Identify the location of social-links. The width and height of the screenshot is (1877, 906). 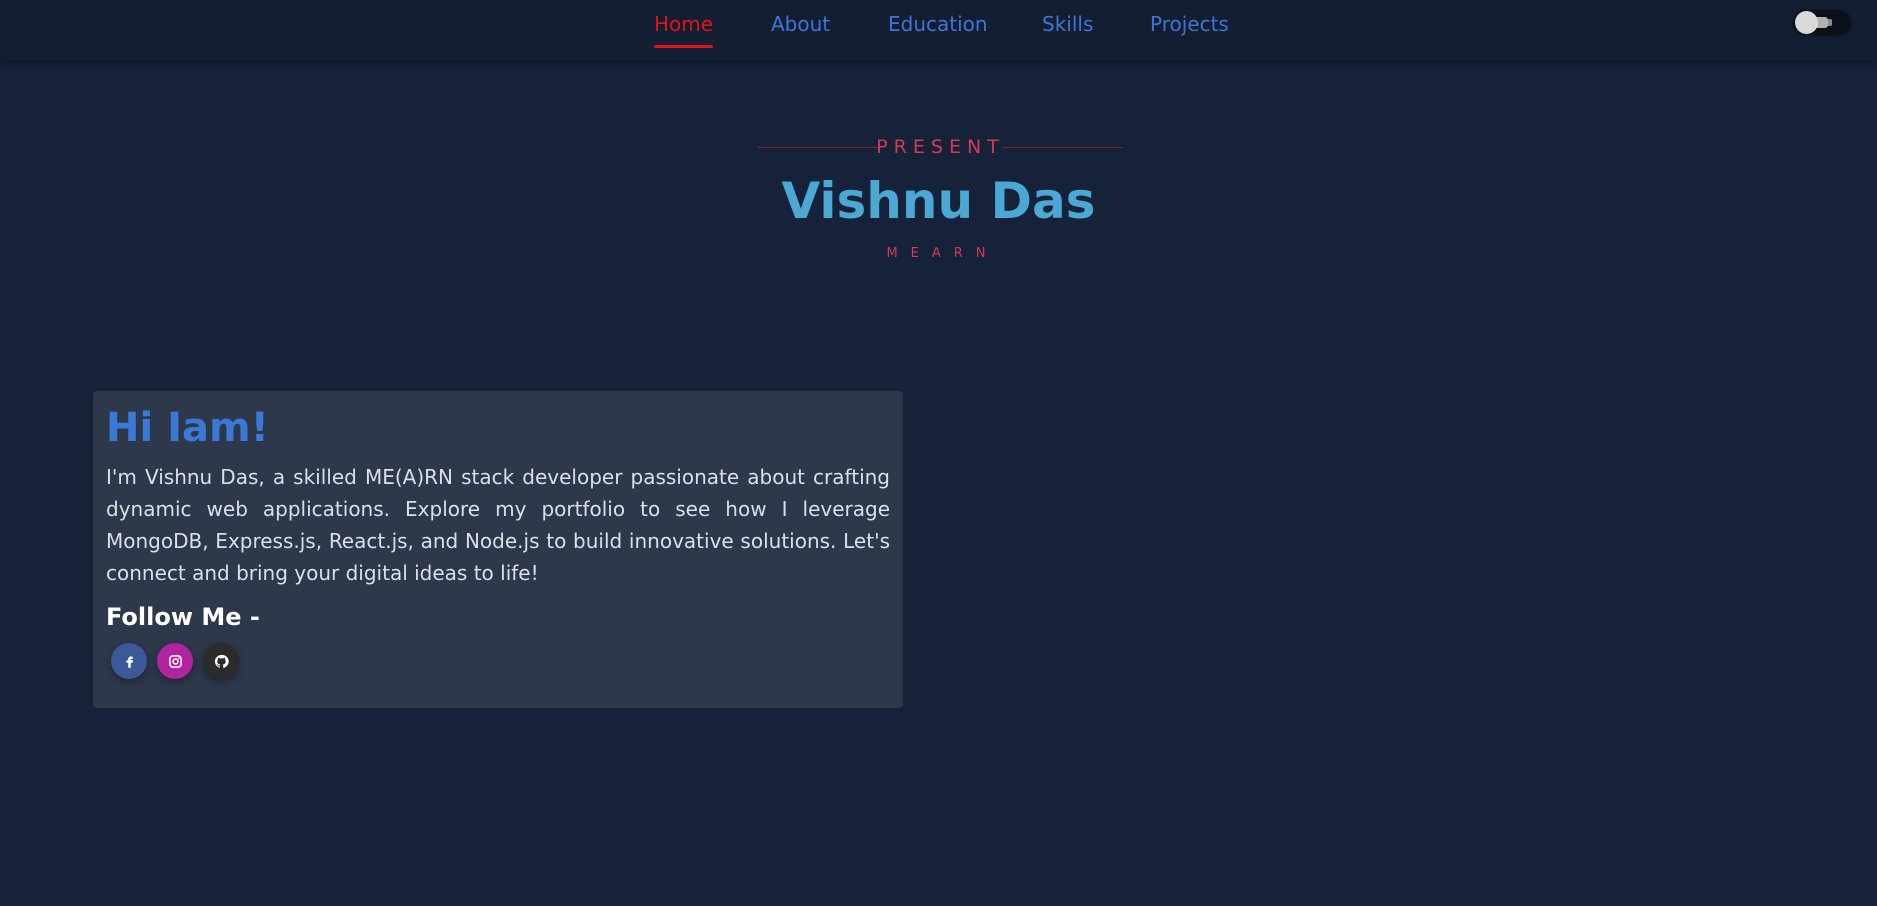
(498, 661).